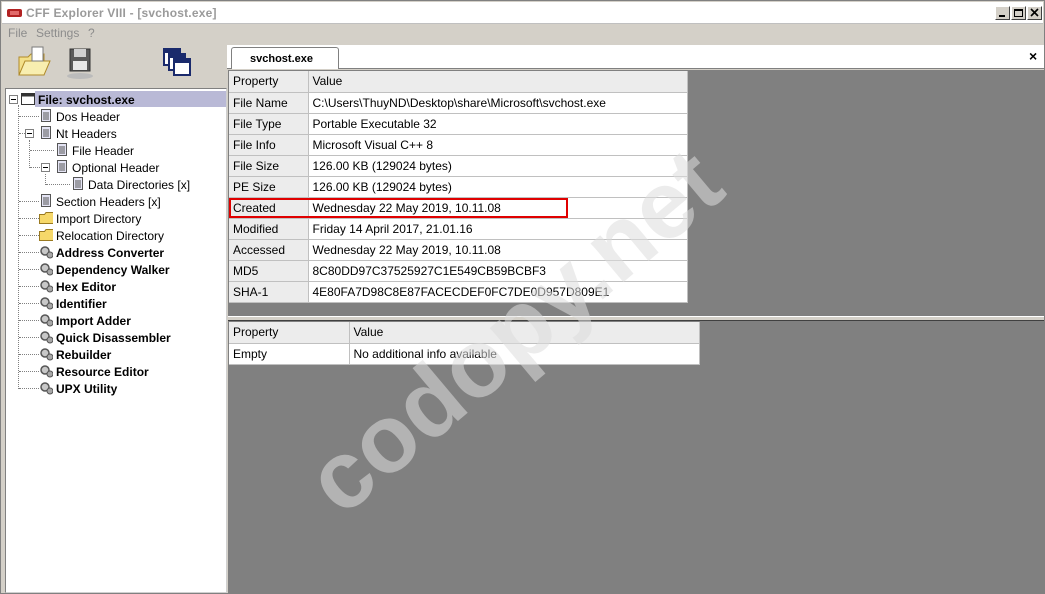  What do you see at coordinates (269, 250) in the screenshot?
I see `property-cell: Accessed` at bounding box center [269, 250].